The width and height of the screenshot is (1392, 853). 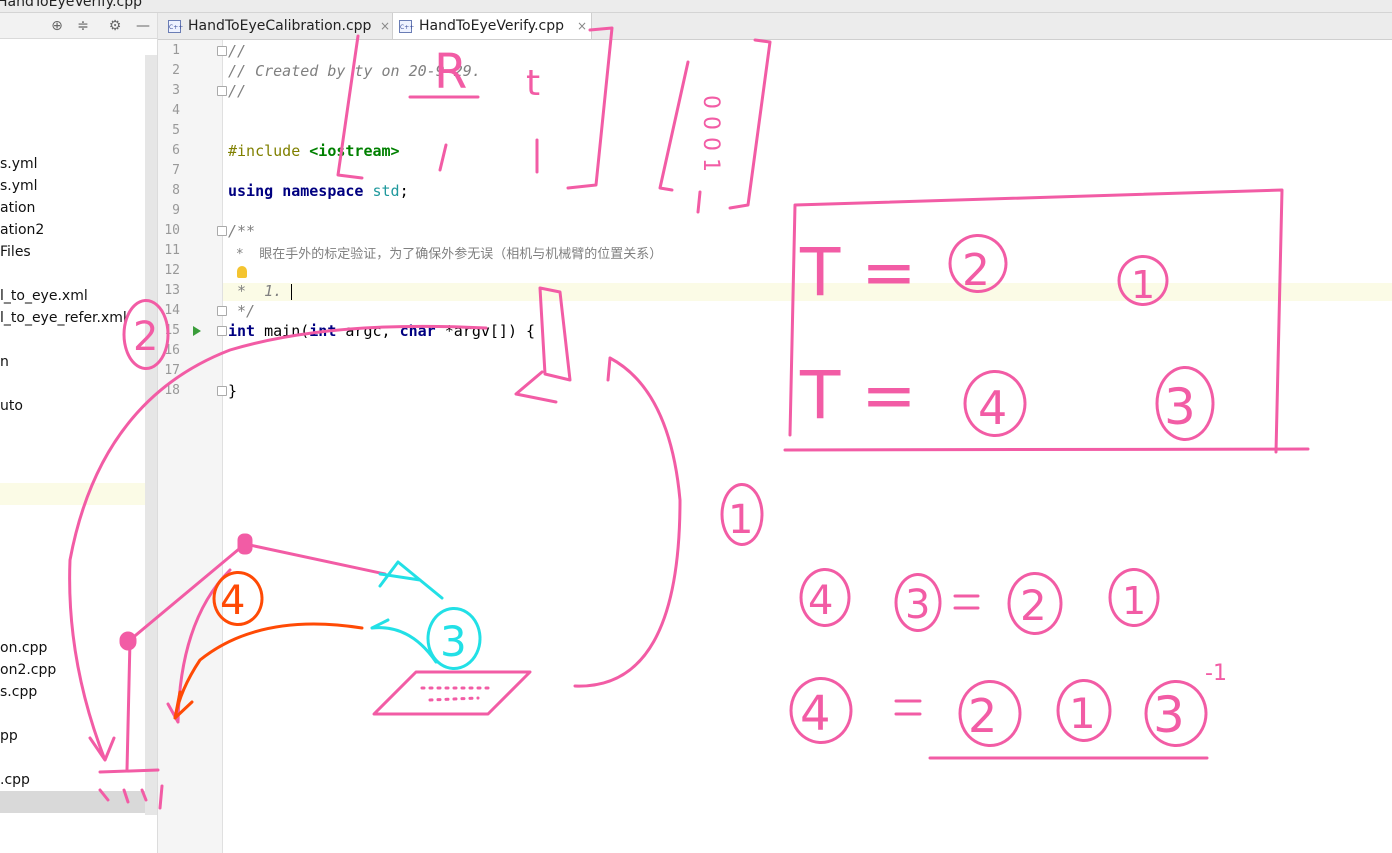 What do you see at coordinates (450, 72) in the screenshot?
I see `matrix-R: R` at bounding box center [450, 72].